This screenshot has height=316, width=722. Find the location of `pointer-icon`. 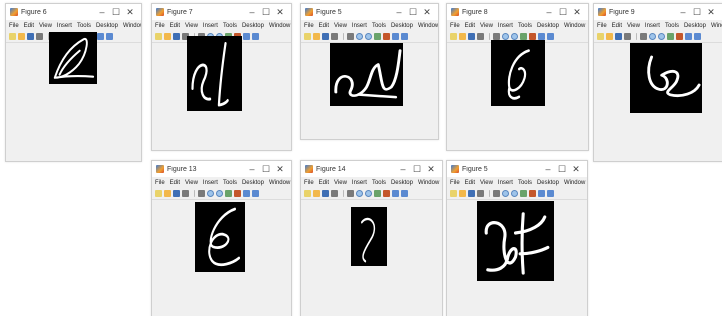

pointer-icon is located at coordinates (194, 193).